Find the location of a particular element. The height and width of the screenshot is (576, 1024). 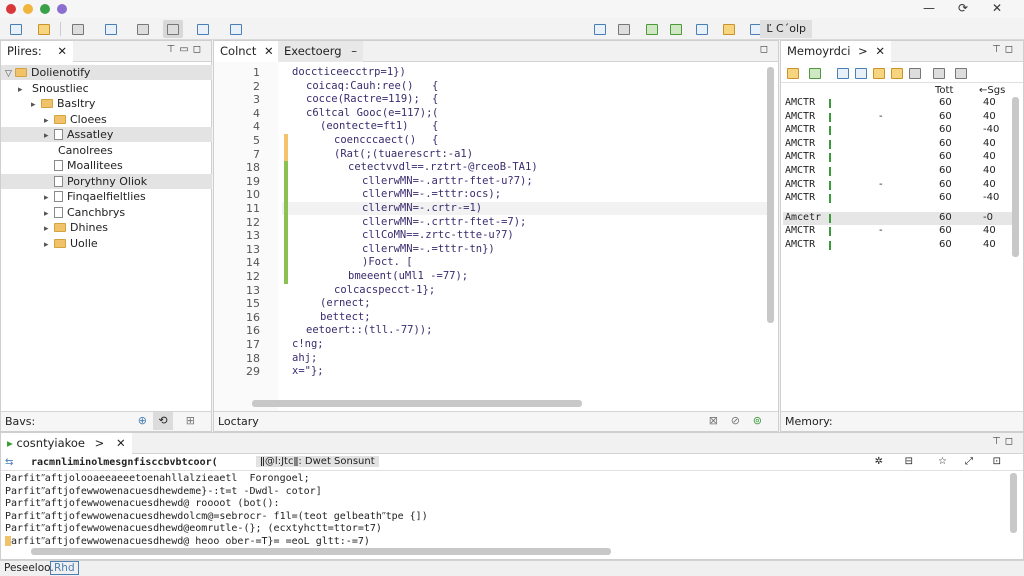

code-line: eetoert::(tll.-77)); is located at coordinates (369, 330).